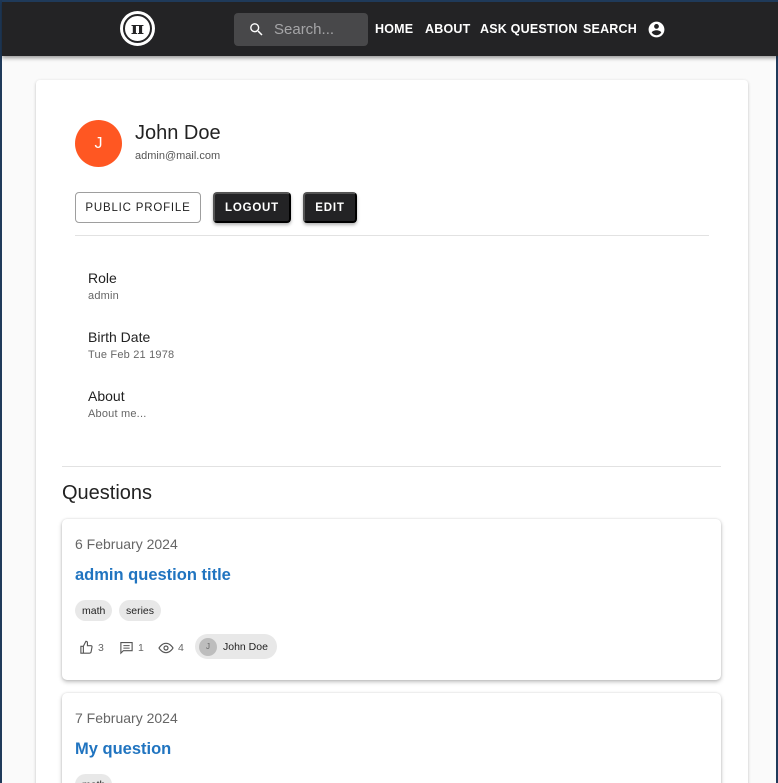 Image resolution: width=778 pixels, height=783 pixels. I want to click on account-circle-icon, so click(656, 29).